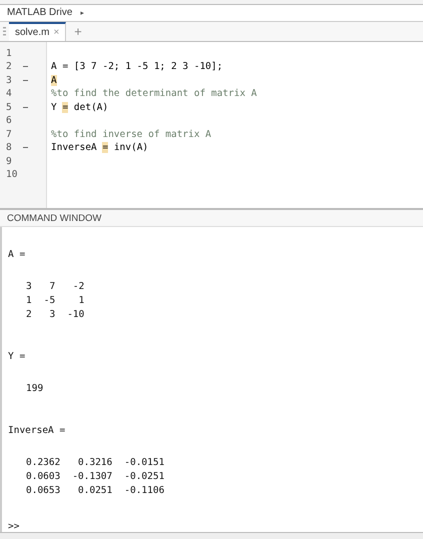 This screenshot has width=423, height=539. I want to click on line-number: 1, so click(9, 53).